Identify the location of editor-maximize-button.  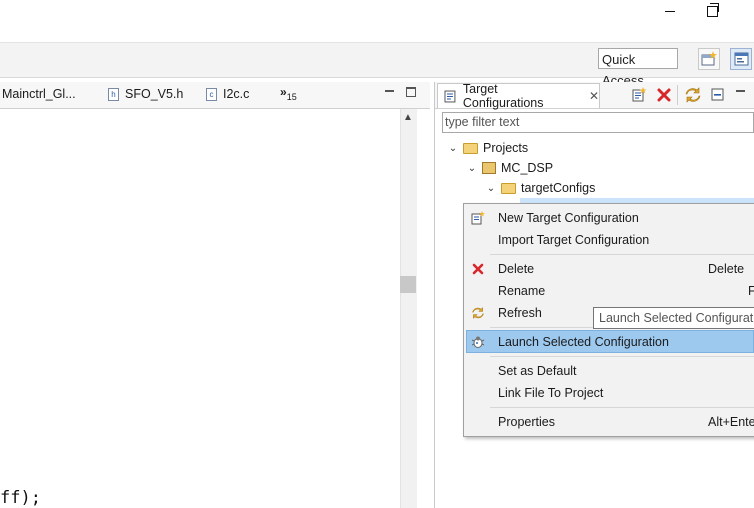
(412, 92).